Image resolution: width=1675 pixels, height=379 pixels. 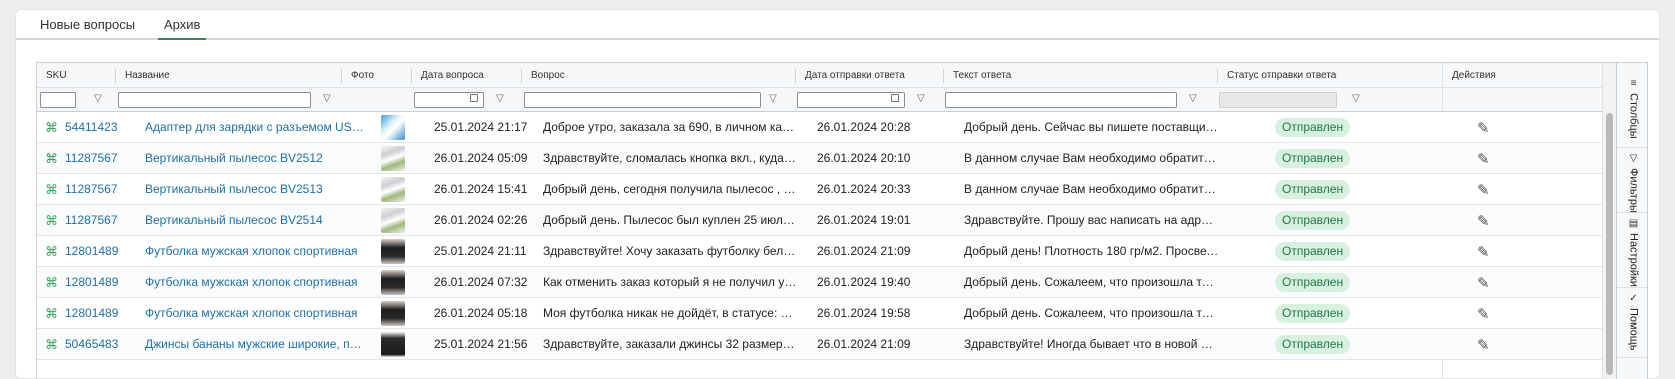 What do you see at coordinates (255, 127) in the screenshot?
I see `product-name-link: Адаптер для зарядки с разъемом USB-C` at bounding box center [255, 127].